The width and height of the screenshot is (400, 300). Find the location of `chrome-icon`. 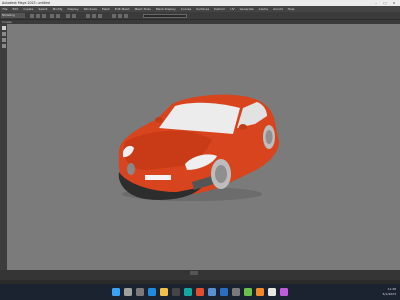

chrome-icon is located at coordinates (200, 292).